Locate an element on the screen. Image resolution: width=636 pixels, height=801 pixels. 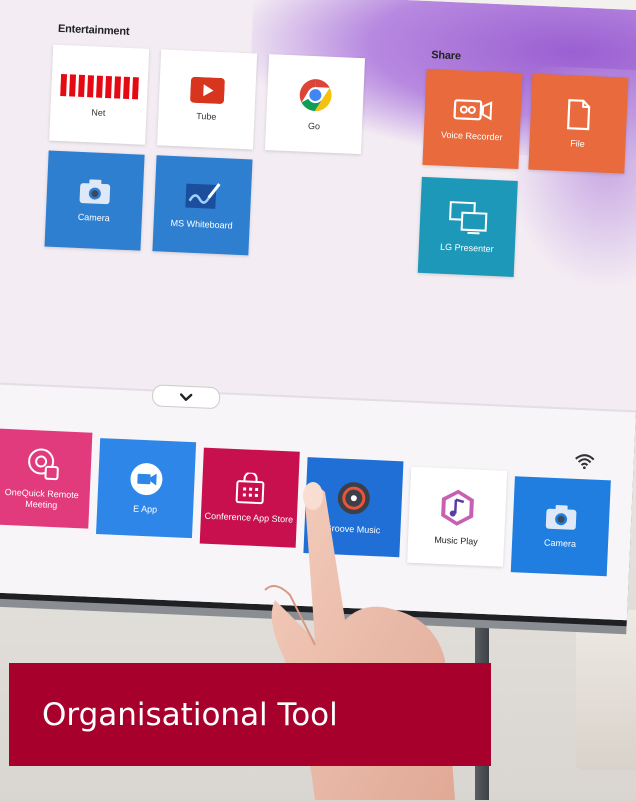
app-tile-go: Go is located at coordinates (315, 104).